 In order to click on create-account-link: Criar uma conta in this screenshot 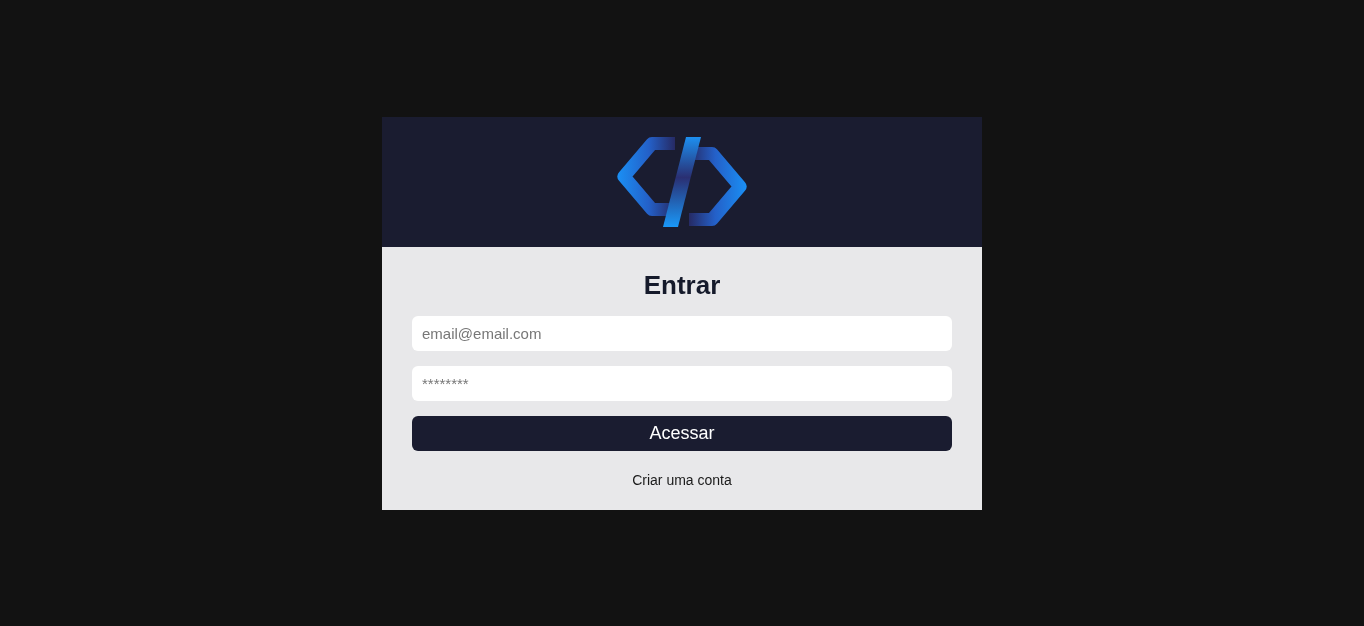, I will do `click(682, 479)`.